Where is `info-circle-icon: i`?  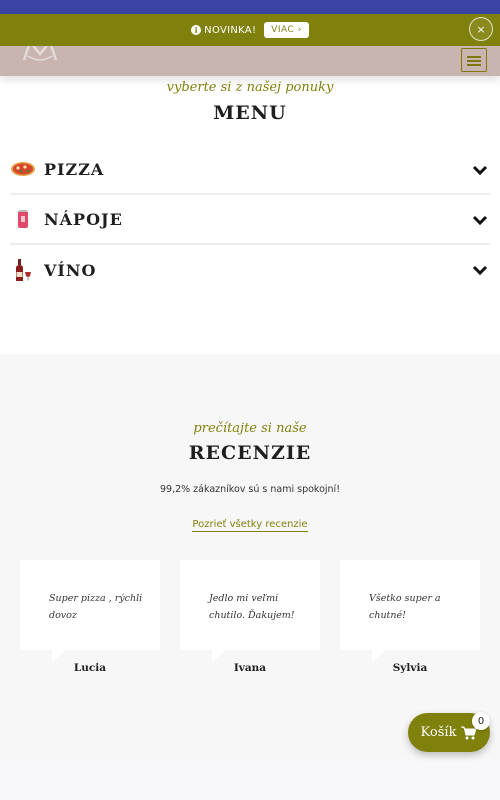
info-circle-icon: i is located at coordinates (196, 30).